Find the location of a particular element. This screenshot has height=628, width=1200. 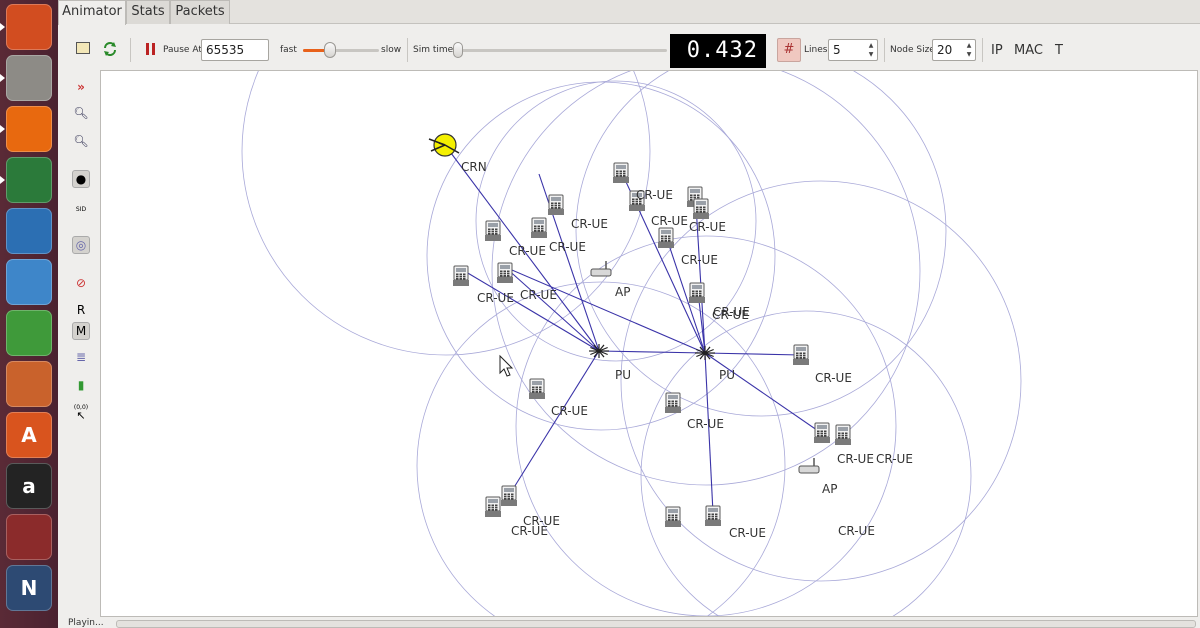

sid-toggle: SID is located at coordinates (81, 209).